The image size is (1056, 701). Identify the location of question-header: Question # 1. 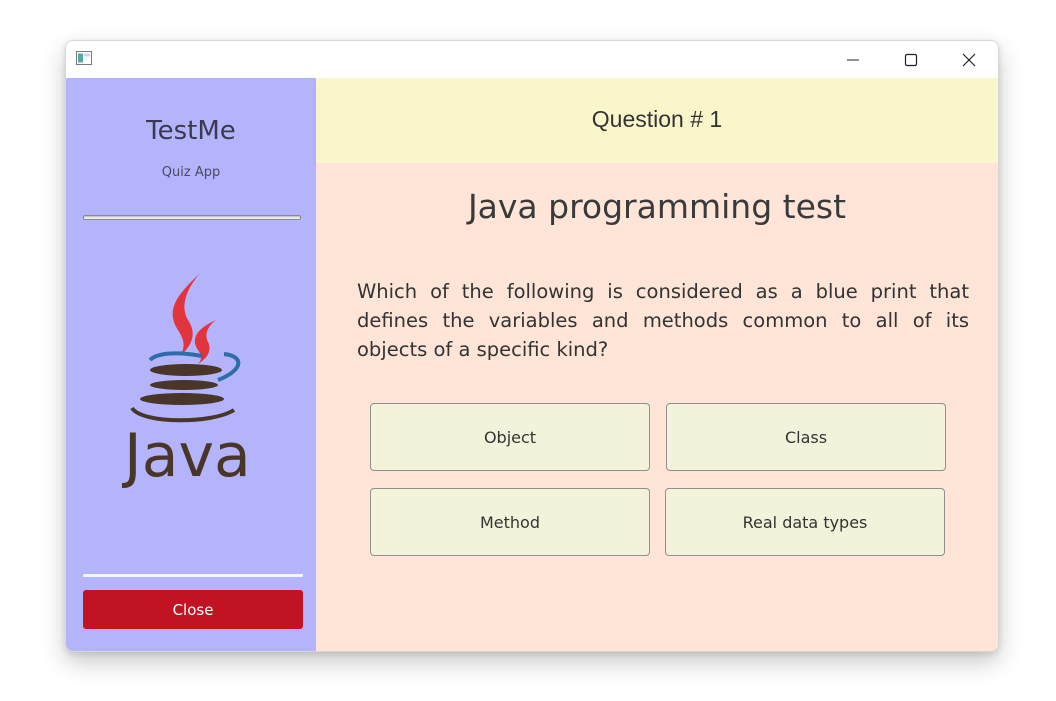
(657, 120).